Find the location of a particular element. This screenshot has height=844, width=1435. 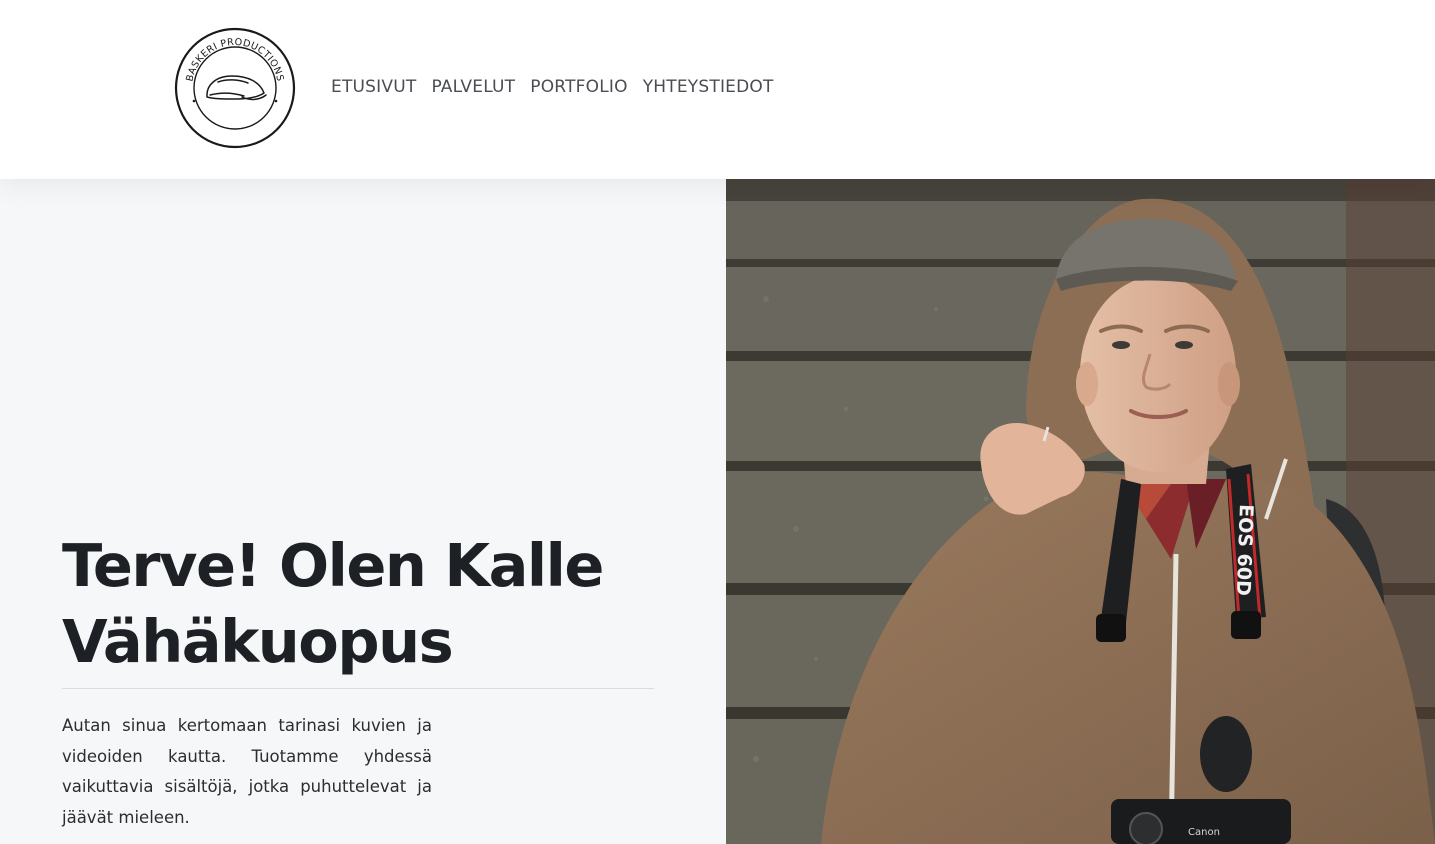

logo-link: BASKERI PRODUCTIONS is located at coordinates (235, 88).